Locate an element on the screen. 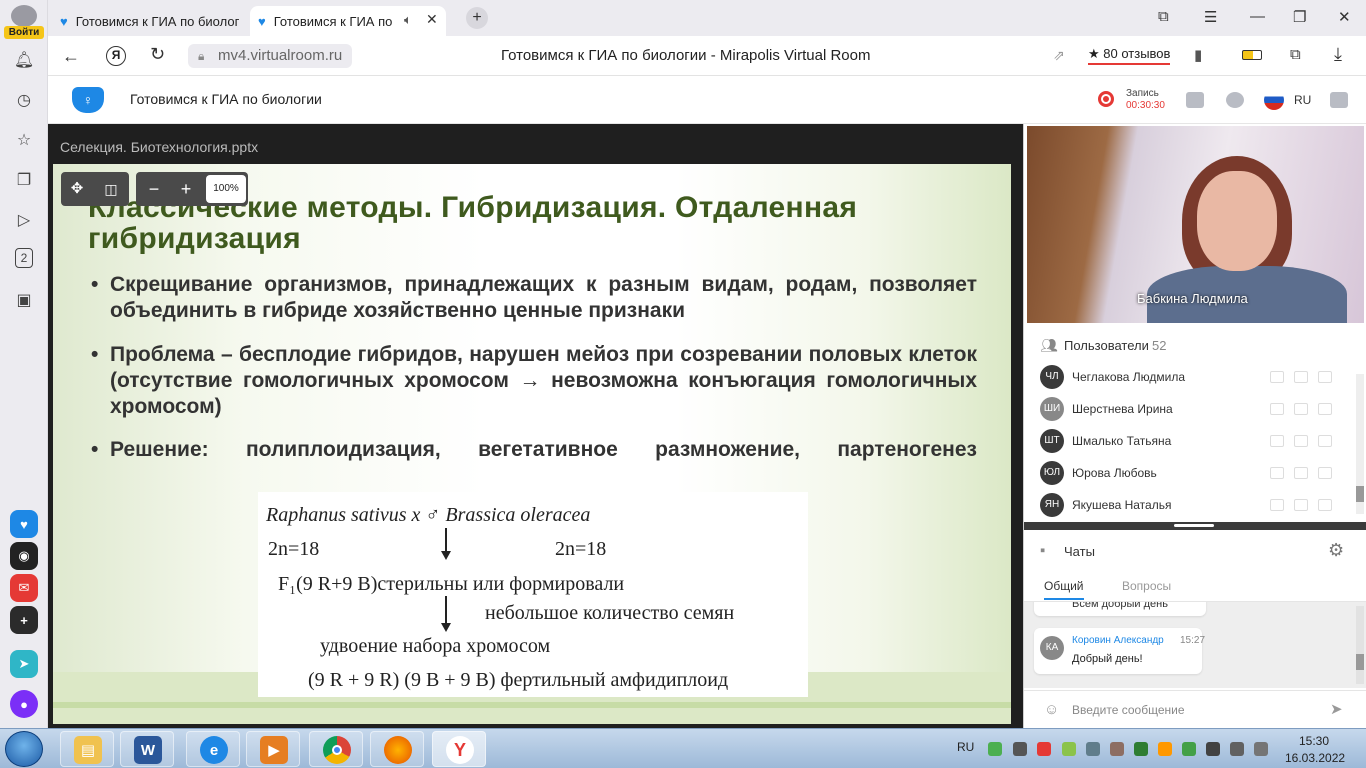 The image size is (1366, 768). volume-icon is located at coordinates (1261, 749).